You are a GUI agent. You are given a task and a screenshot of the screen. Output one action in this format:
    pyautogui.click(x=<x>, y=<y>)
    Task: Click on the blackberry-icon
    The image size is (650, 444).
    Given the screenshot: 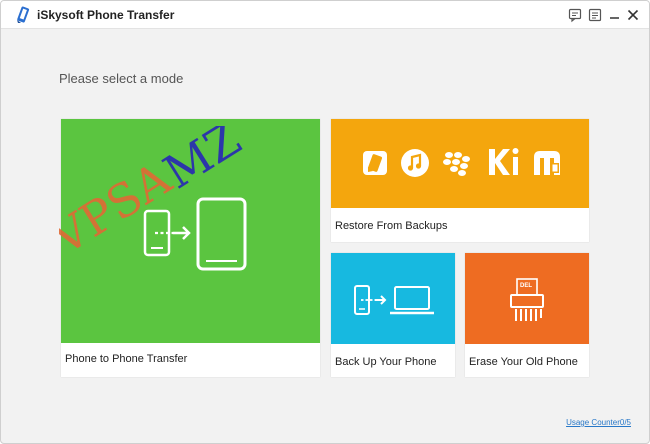 What is the action you would take?
    pyautogui.click(x=456, y=164)
    